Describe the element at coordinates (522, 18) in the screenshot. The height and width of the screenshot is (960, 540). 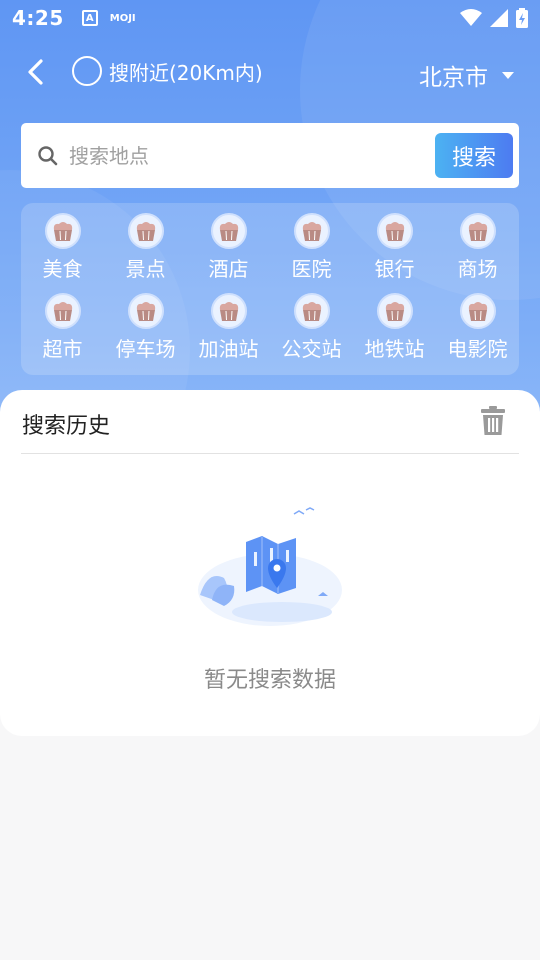
I see `battery-icon` at that location.